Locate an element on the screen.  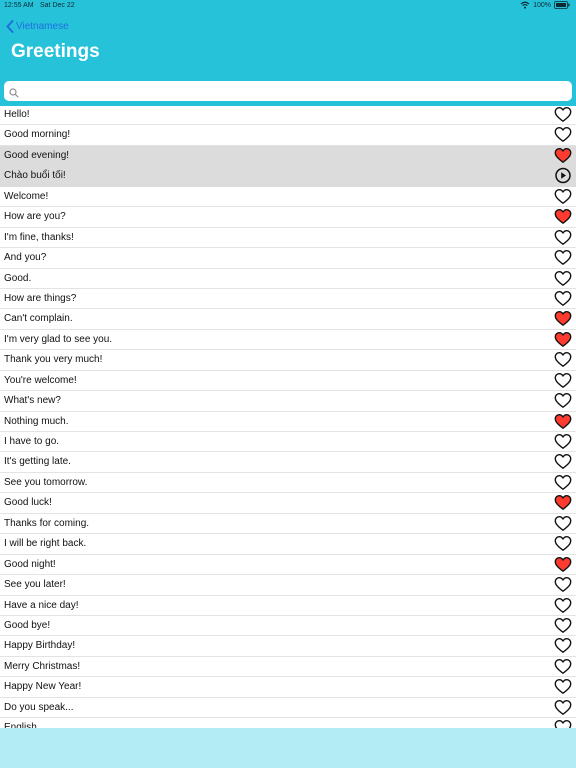
phrase-row: Good bye! is located at coordinates (288, 626).